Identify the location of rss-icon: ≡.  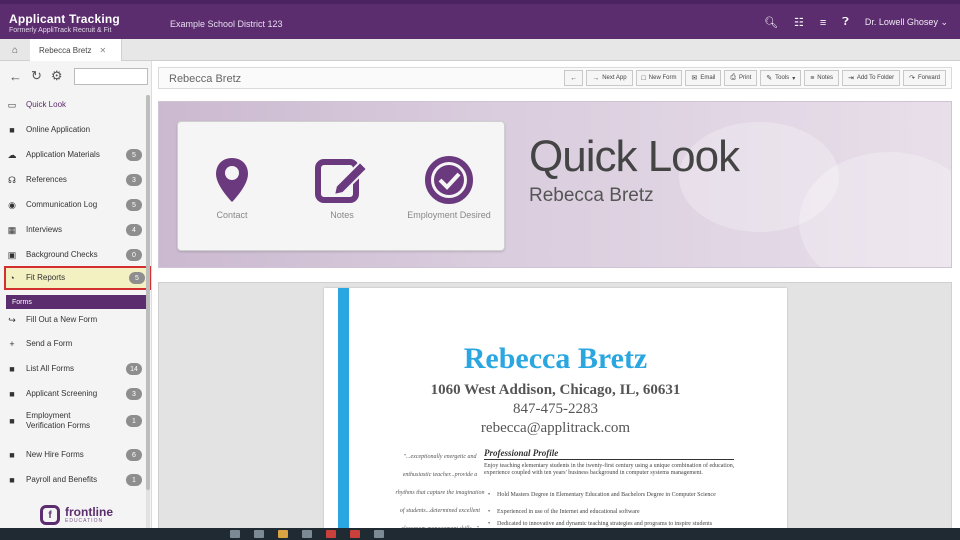
(823, 23).